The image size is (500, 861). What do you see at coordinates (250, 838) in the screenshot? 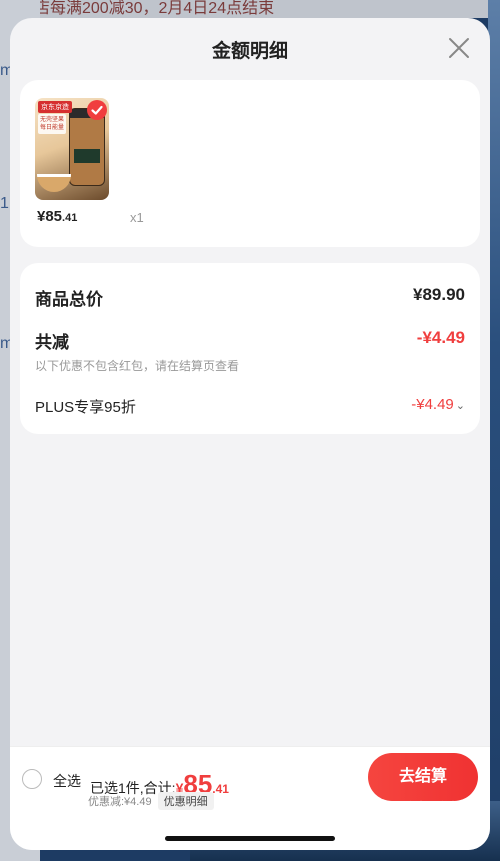
I see `home-indicator` at bounding box center [250, 838].